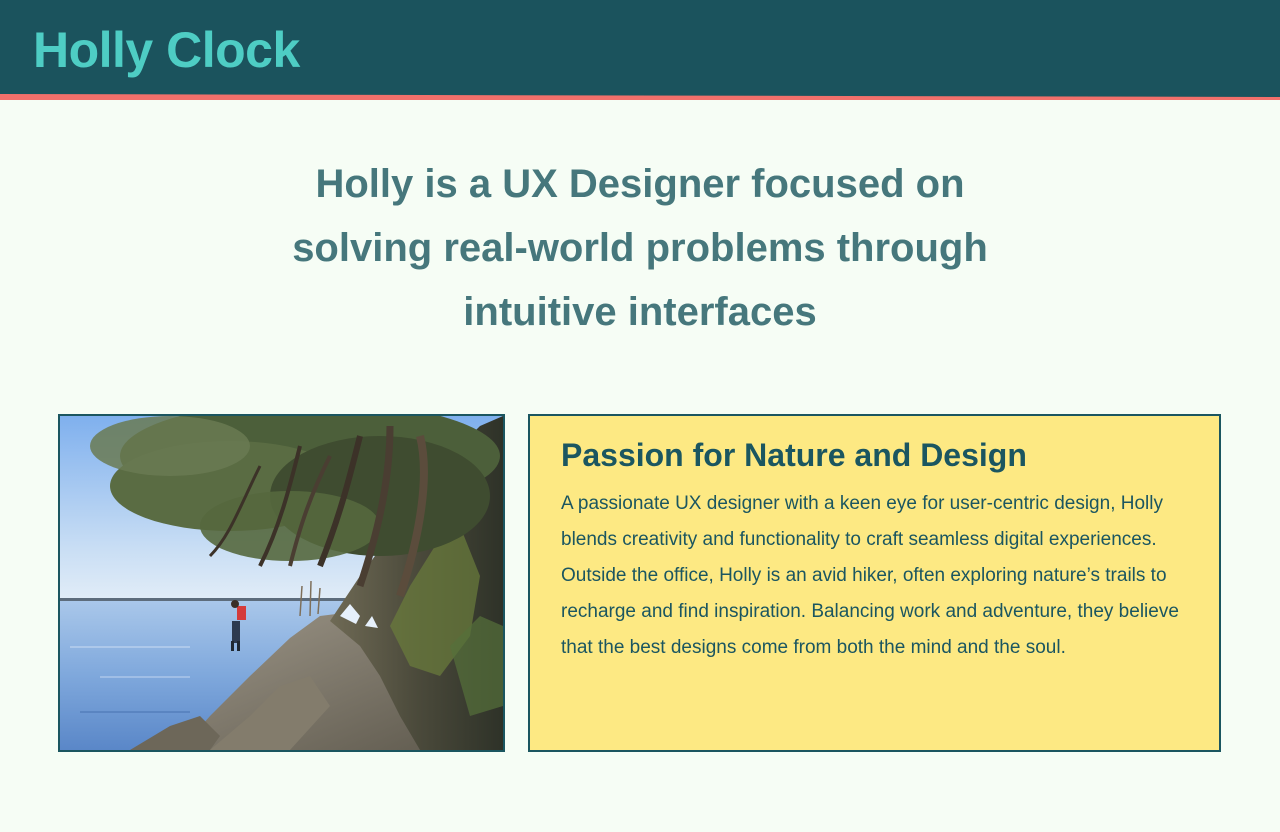  What do you see at coordinates (166, 50) in the screenshot?
I see `site-brand-title: Holly Clock` at bounding box center [166, 50].